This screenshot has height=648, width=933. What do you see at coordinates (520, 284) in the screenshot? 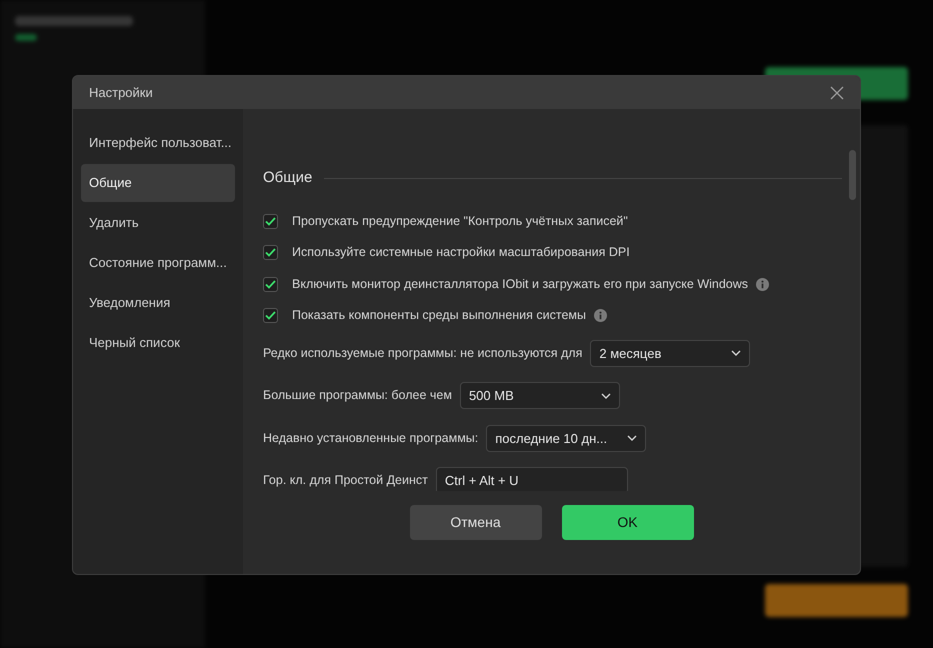
I see `option-label: Включить монитор деинсталлятора IObit и загружать его при запуске Windows` at bounding box center [520, 284].